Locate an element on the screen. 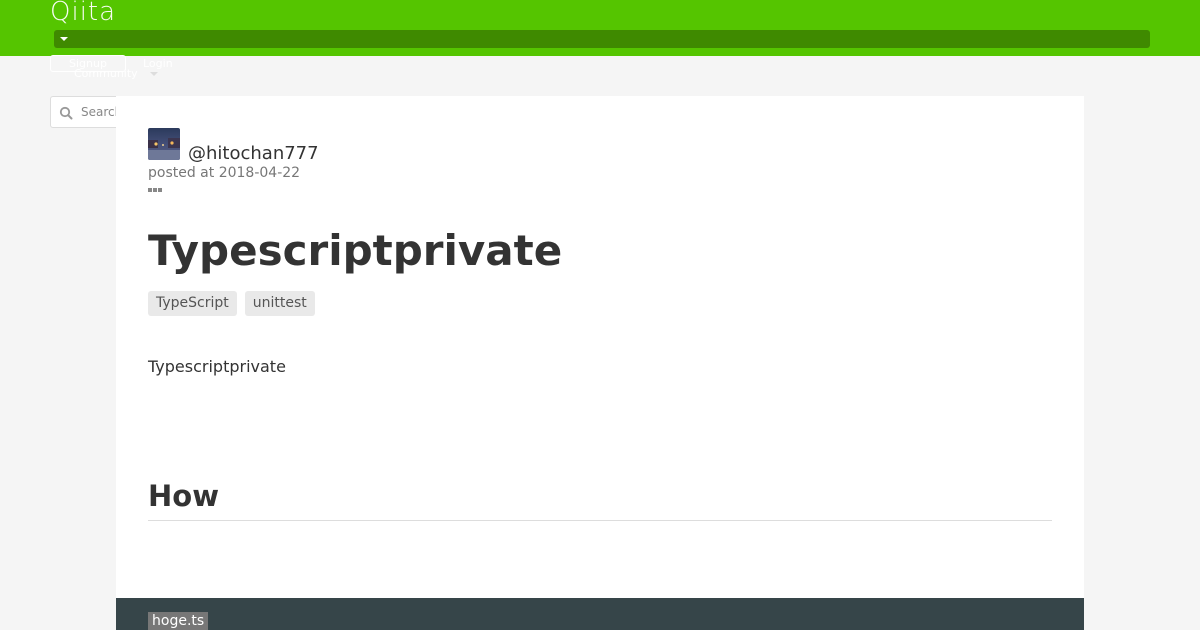 The height and width of the screenshot is (630, 1200). article-intro: Typescriptprivate is located at coordinates (217, 366).